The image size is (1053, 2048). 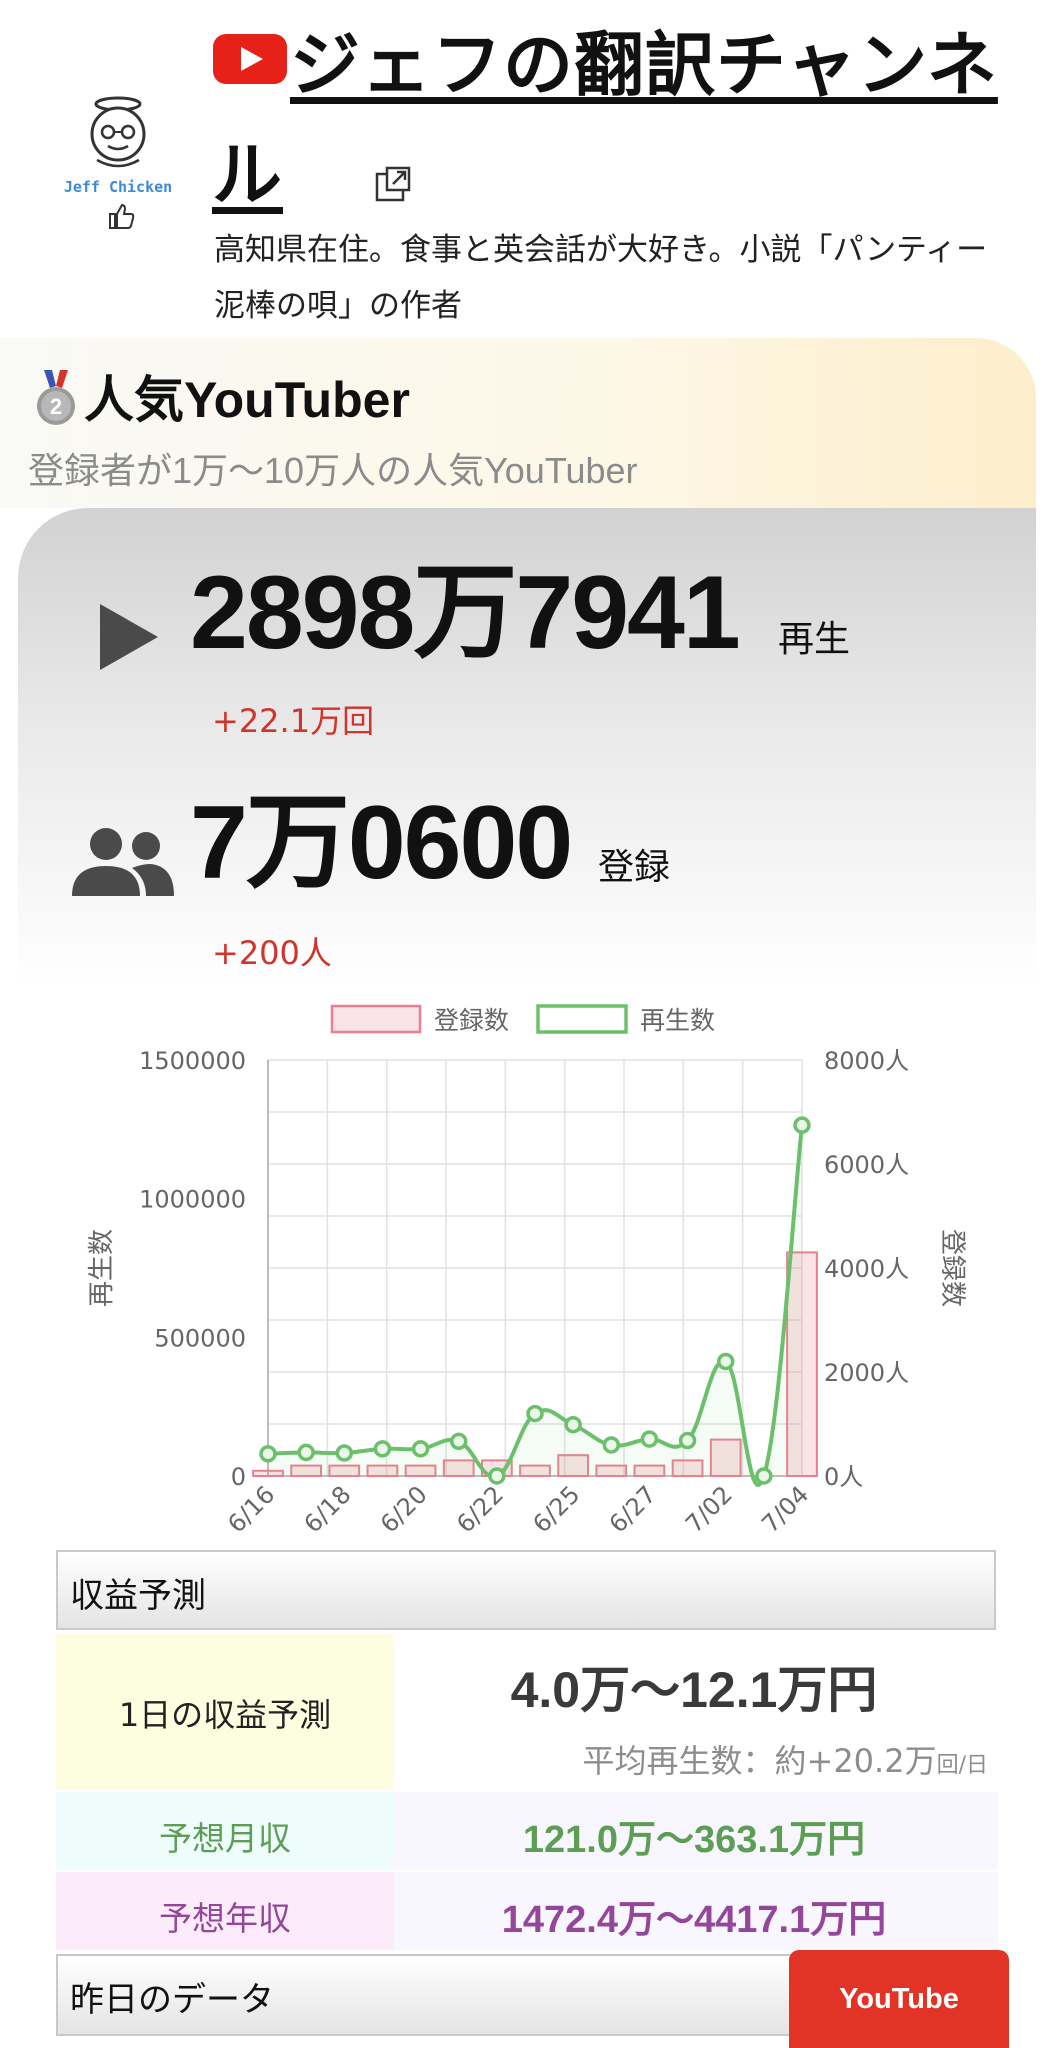 I want to click on daily-revenue-label-cell: 1日の収益予測, so click(x=225, y=1712).